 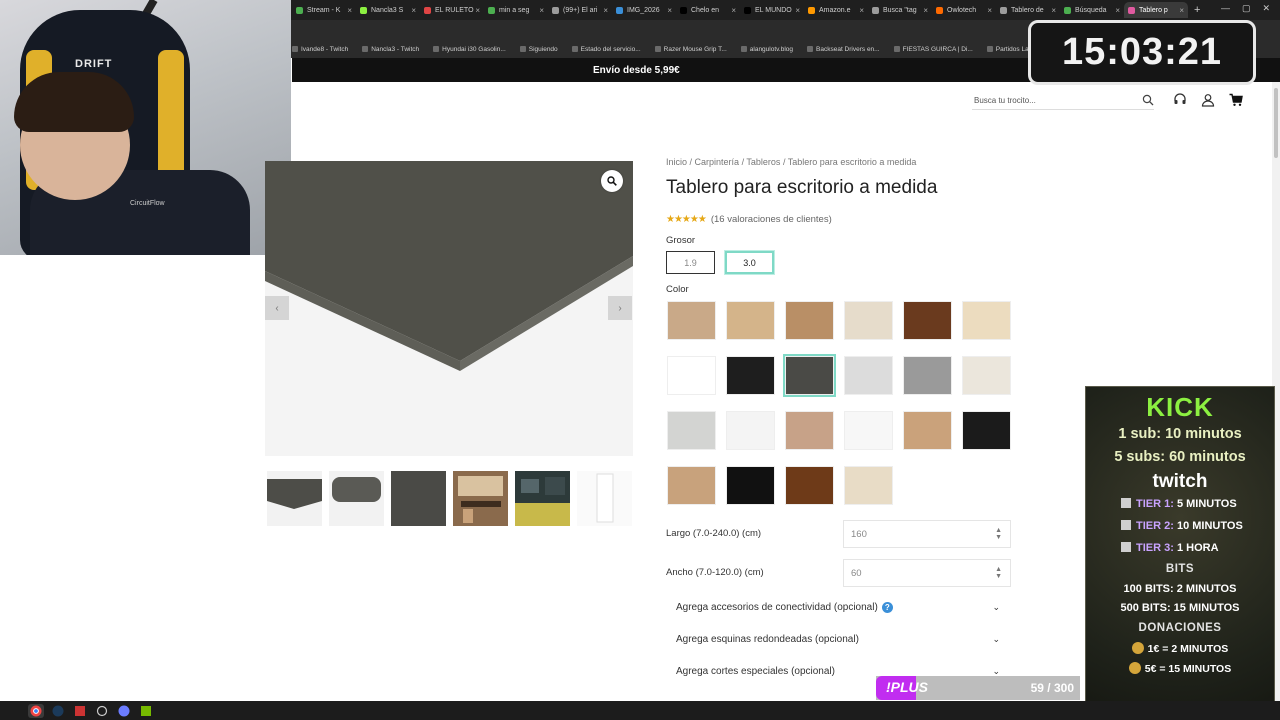 I want to click on browser-tab: Nancla3 S ×, so click(x=388, y=10).